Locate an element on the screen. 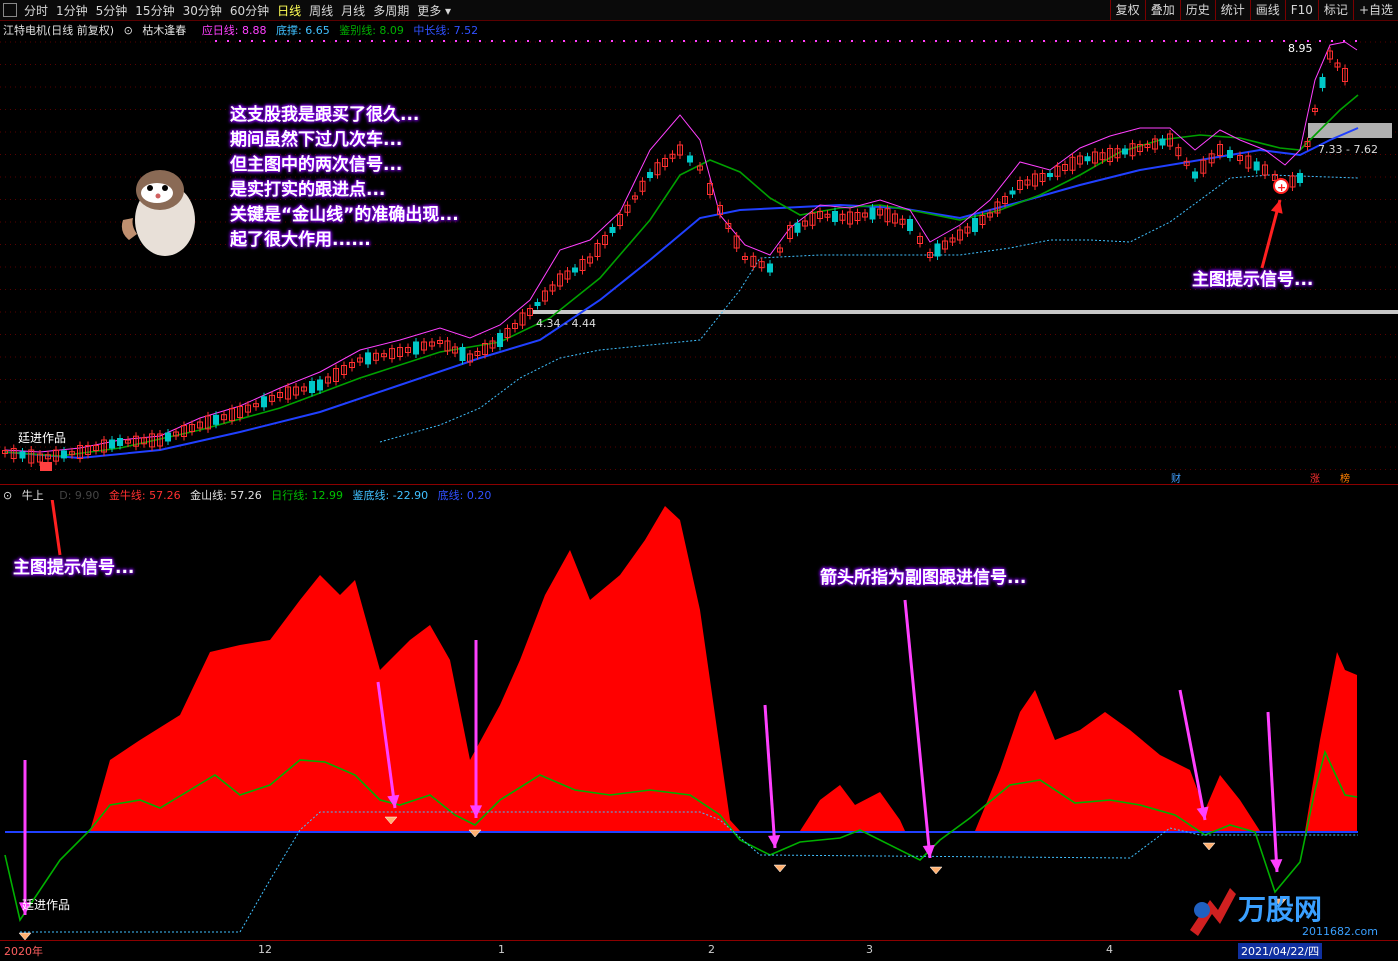 Image resolution: width=1398 pixels, height=961 pixels. period-tab-monthly: 月线 is located at coordinates (353, 10).